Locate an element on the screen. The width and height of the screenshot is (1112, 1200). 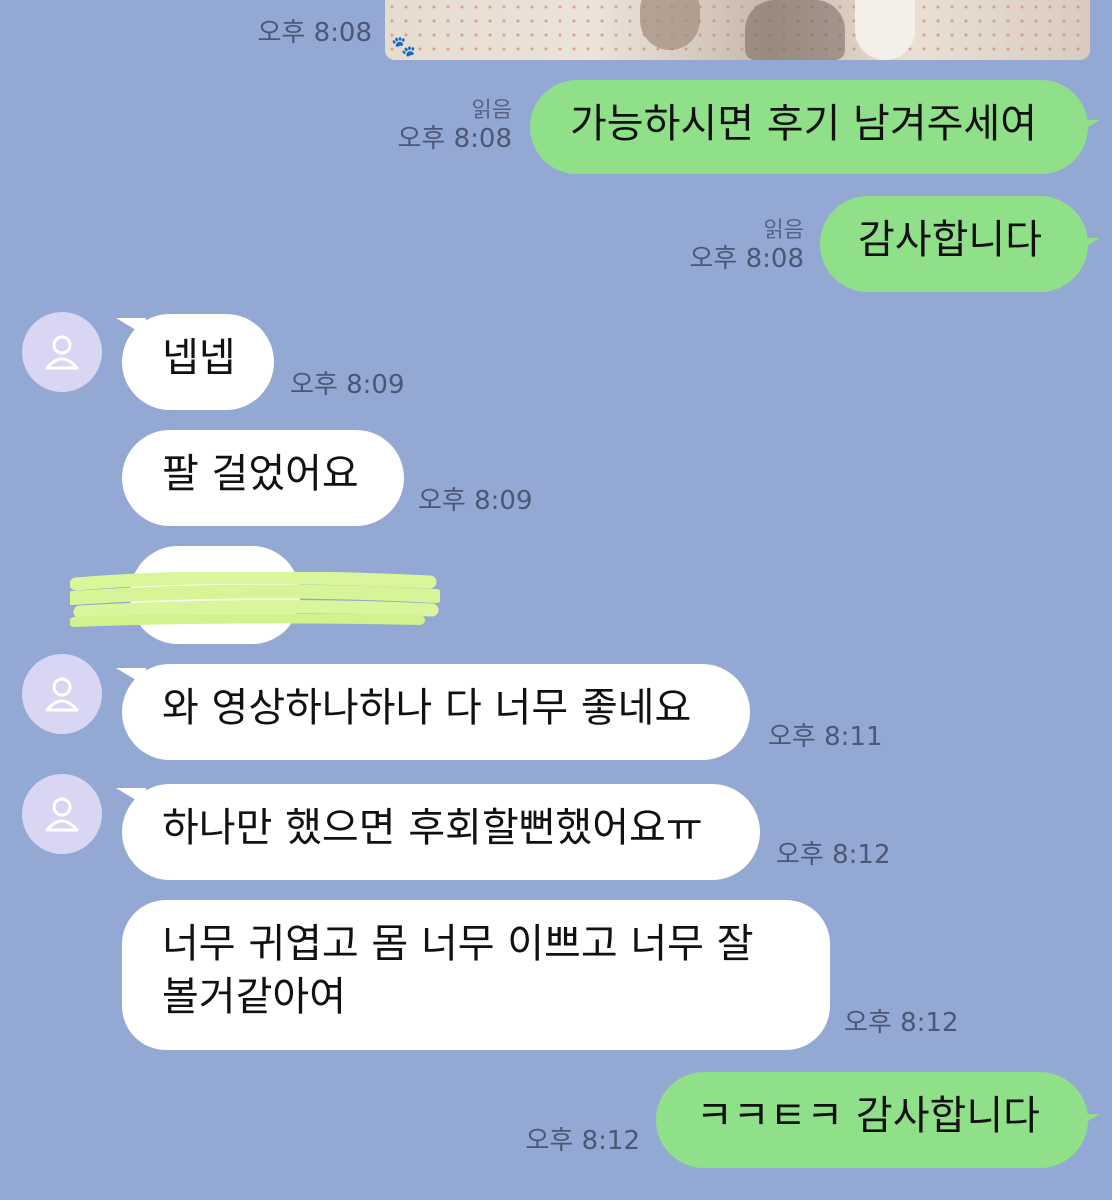
time-label: 오후 8:11 is located at coordinates (825, 737).